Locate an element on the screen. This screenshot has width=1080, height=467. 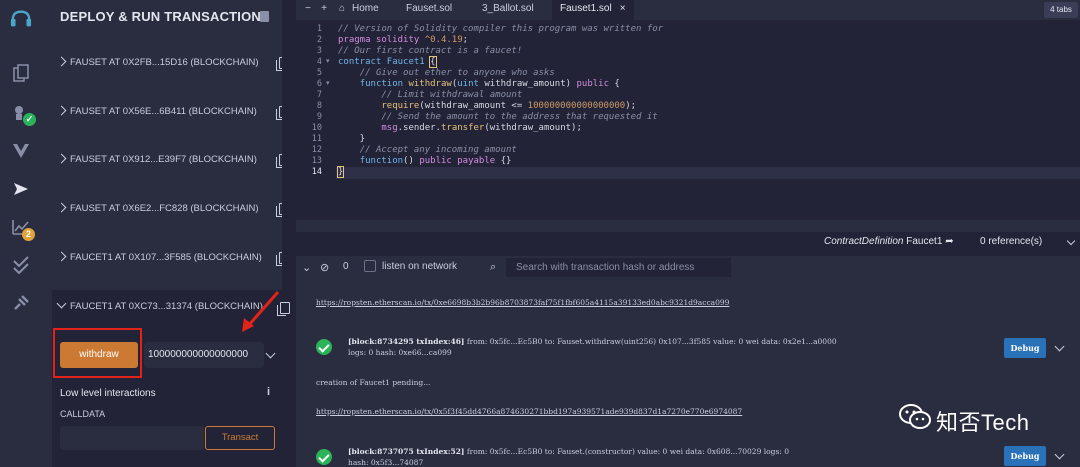
line-number: 10 is located at coordinates (316, 128).